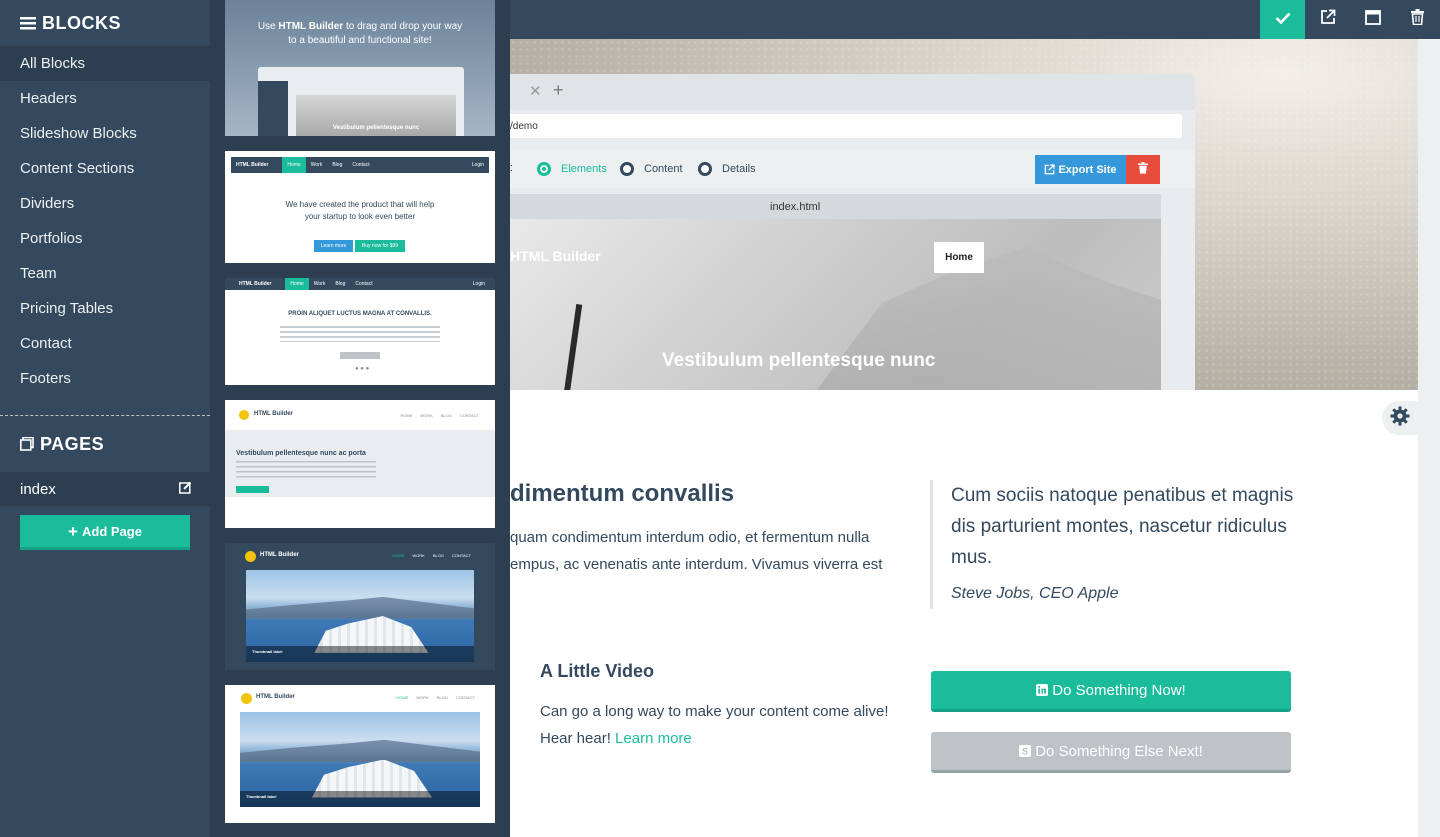 The width and height of the screenshot is (1440, 837). What do you see at coordinates (27, 444) in the screenshot?
I see `copy-icon` at bounding box center [27, 444].